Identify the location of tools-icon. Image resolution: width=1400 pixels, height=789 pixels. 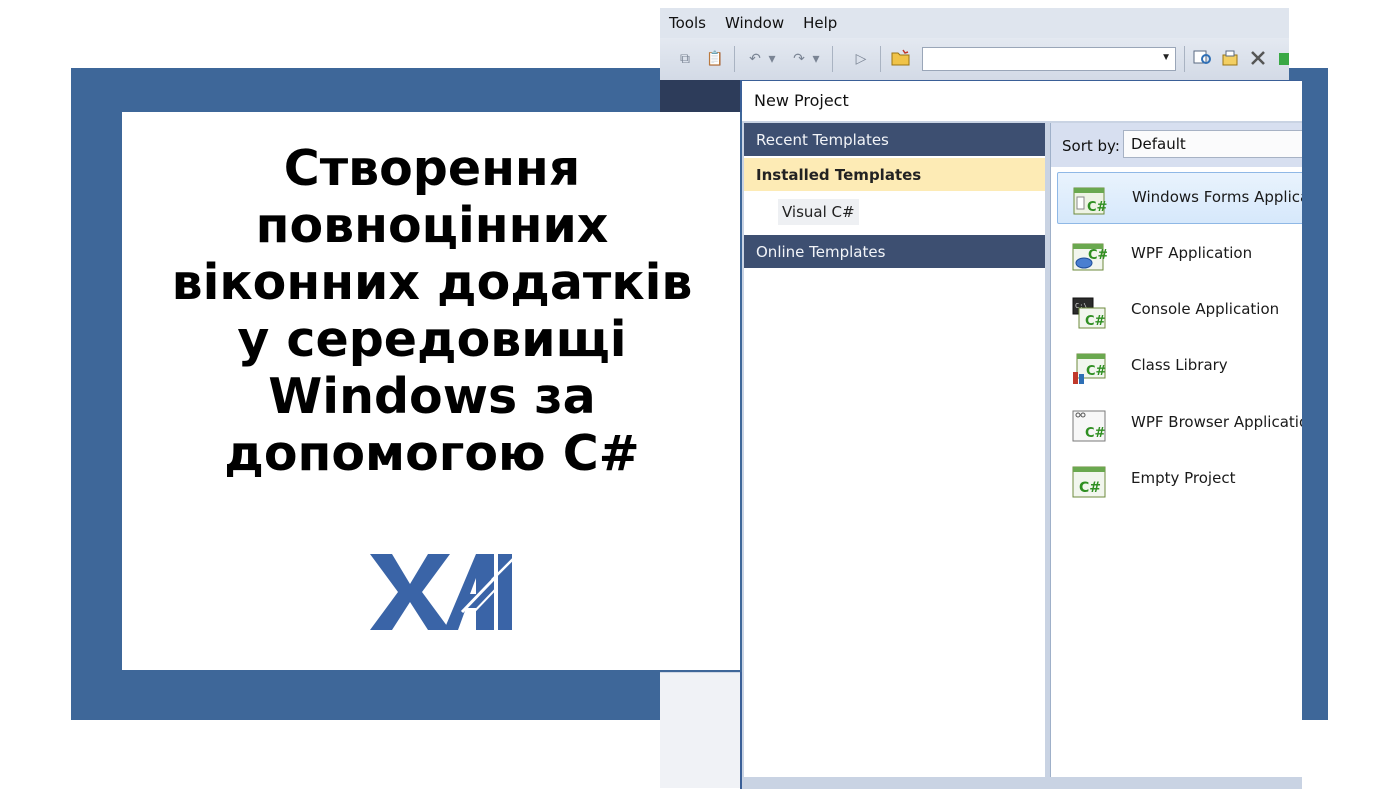
(1259, 58).